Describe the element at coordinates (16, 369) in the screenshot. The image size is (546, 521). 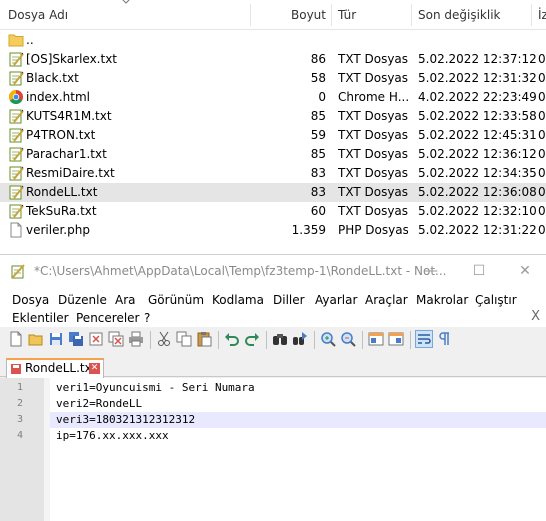
I see `unsaved-file-icon` at that location.